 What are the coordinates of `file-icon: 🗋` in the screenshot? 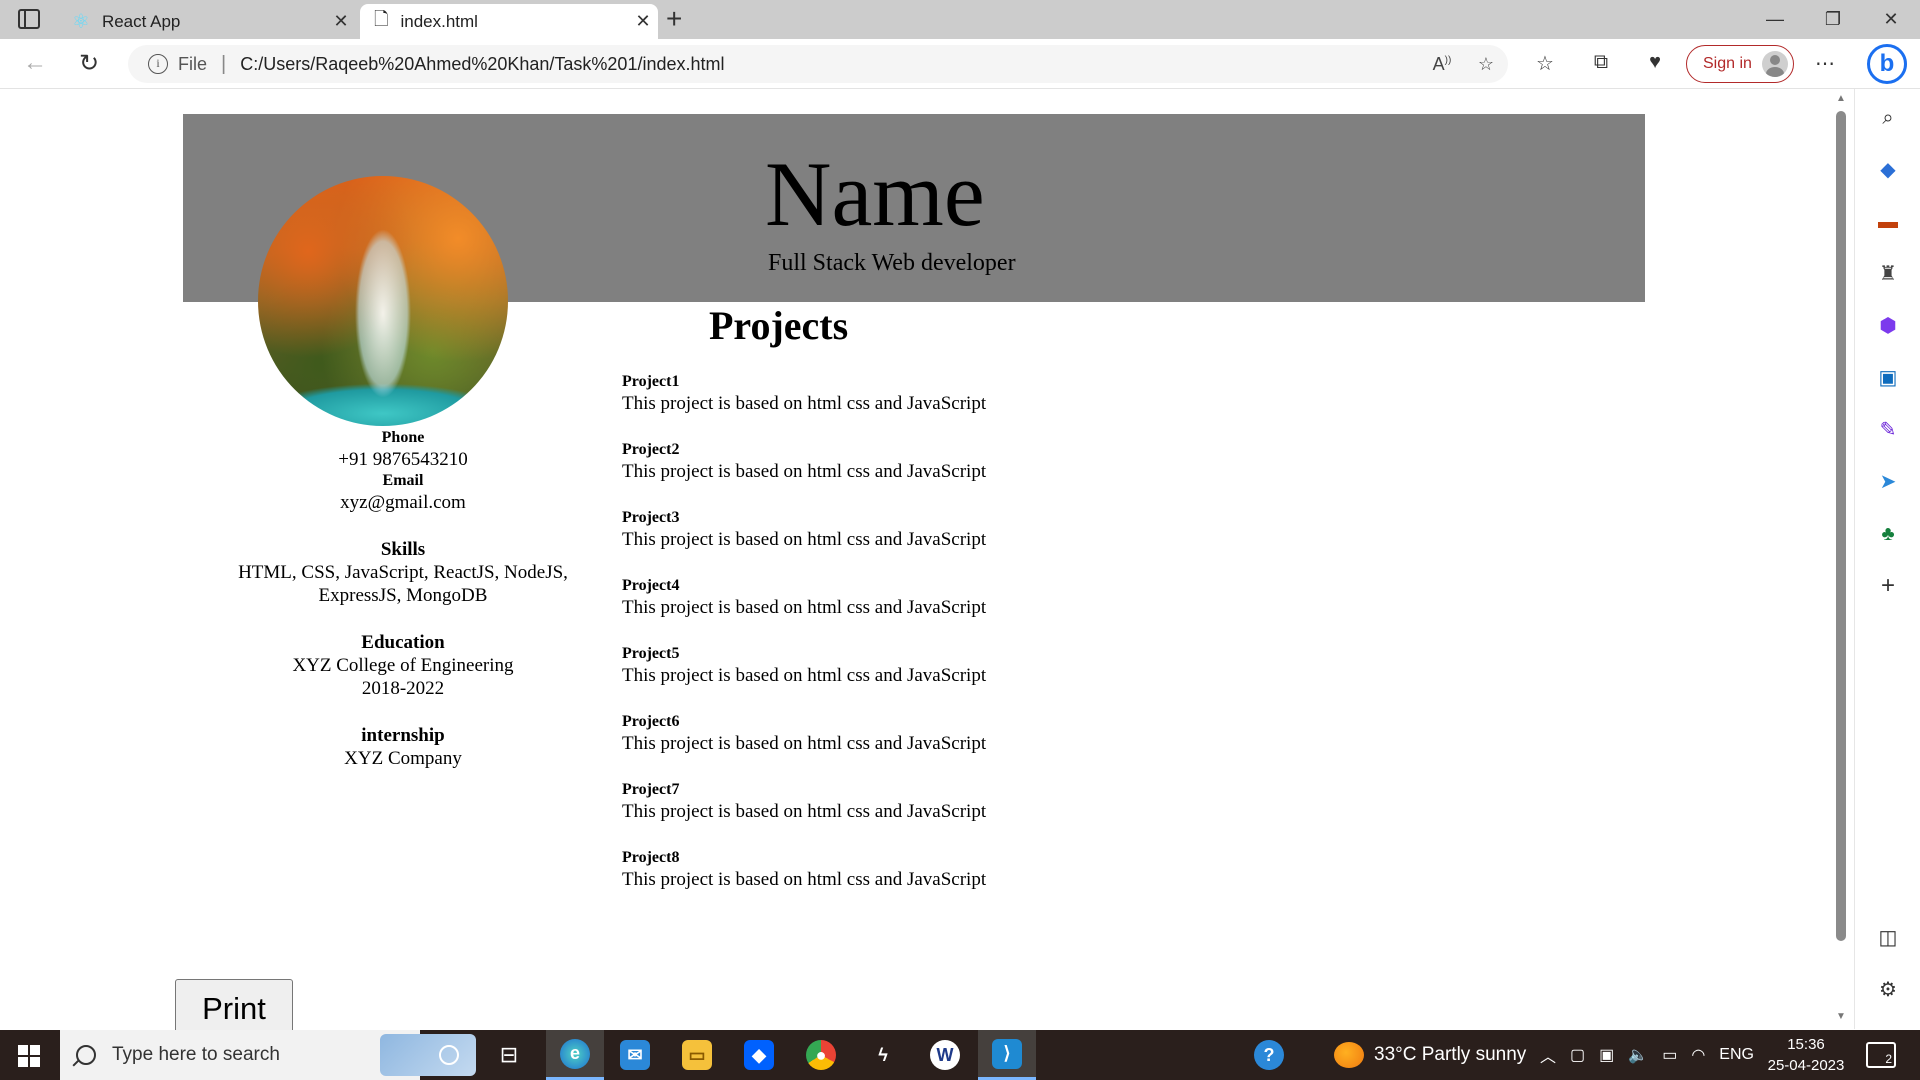 It's located at (381, 18).